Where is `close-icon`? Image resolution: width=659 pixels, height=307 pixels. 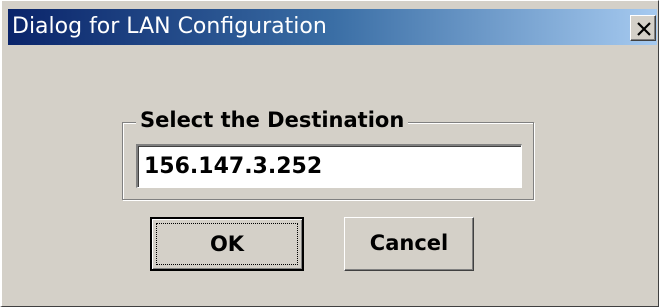
close-icon is located at coordinates (644, 29).